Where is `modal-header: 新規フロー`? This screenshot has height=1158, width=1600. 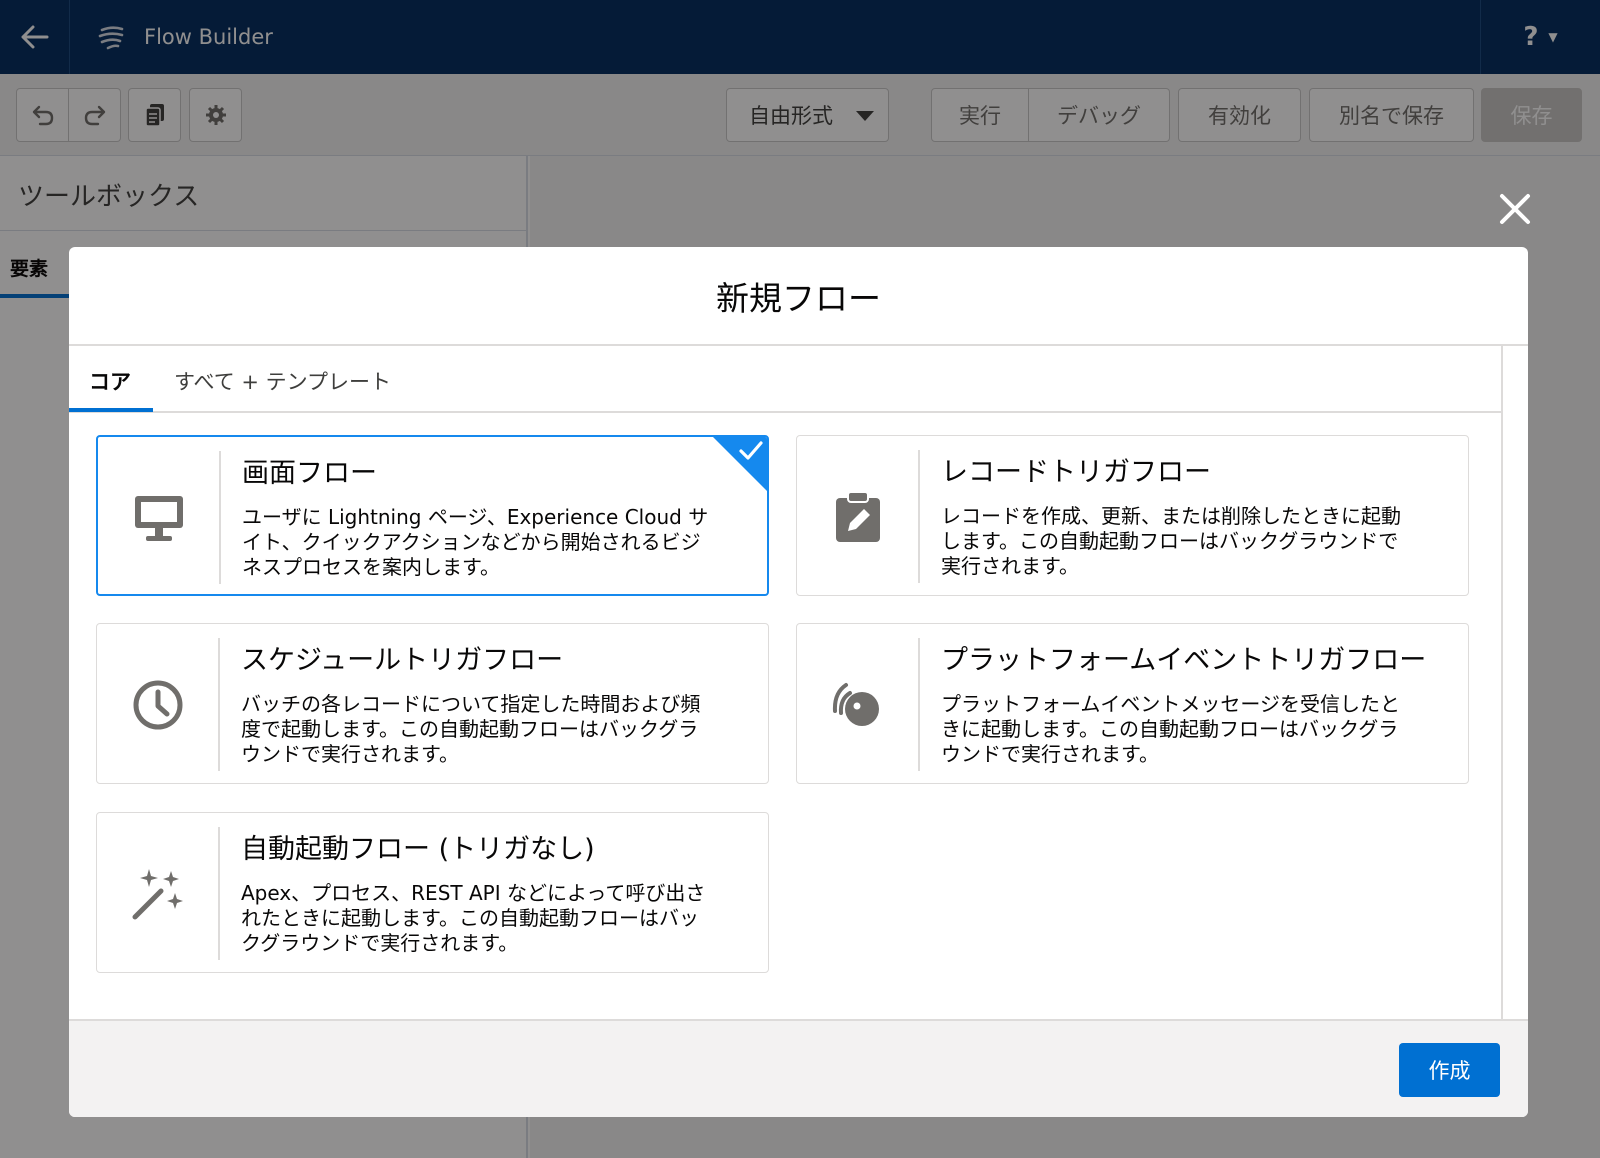
modal-header: 新規フロー is located at coordinates (798, 296).